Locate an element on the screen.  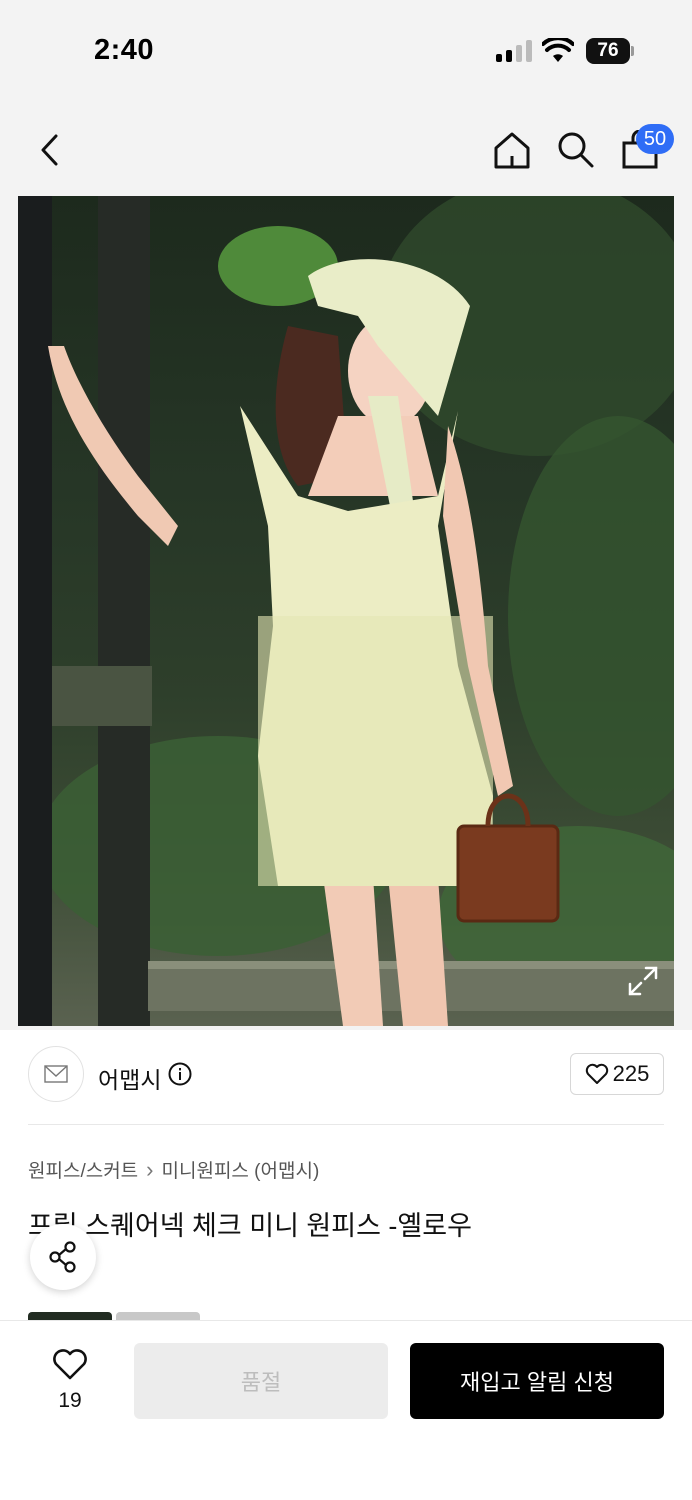
breadcrumb-category: 원피스/스커트 is located at coordinates (83, 1169).